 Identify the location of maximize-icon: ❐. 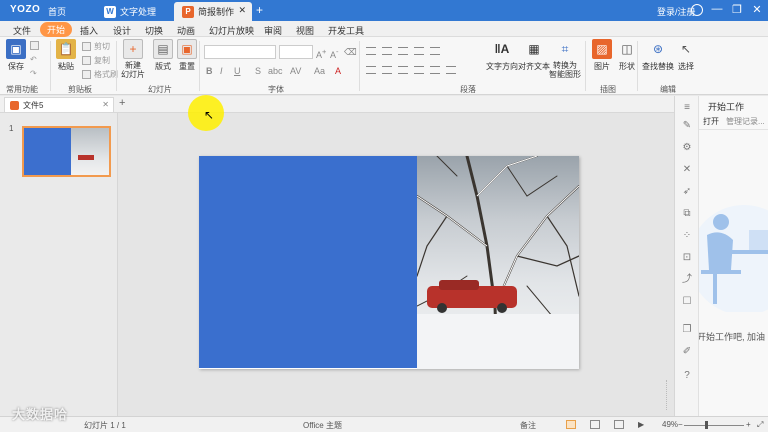
(737, 9).